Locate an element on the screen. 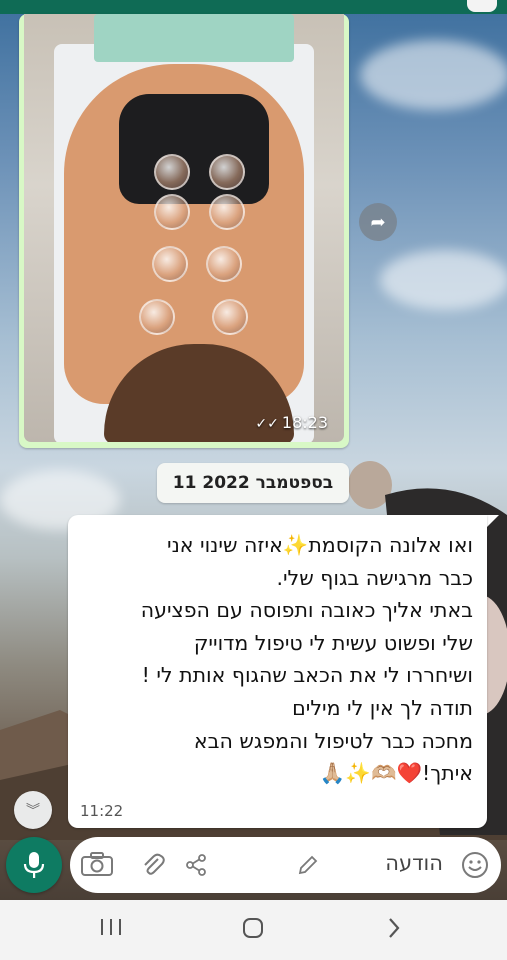 The width and height of the screenshot is (507, 960). image-time-text: 18:23 is located at coordinates (304, 422).